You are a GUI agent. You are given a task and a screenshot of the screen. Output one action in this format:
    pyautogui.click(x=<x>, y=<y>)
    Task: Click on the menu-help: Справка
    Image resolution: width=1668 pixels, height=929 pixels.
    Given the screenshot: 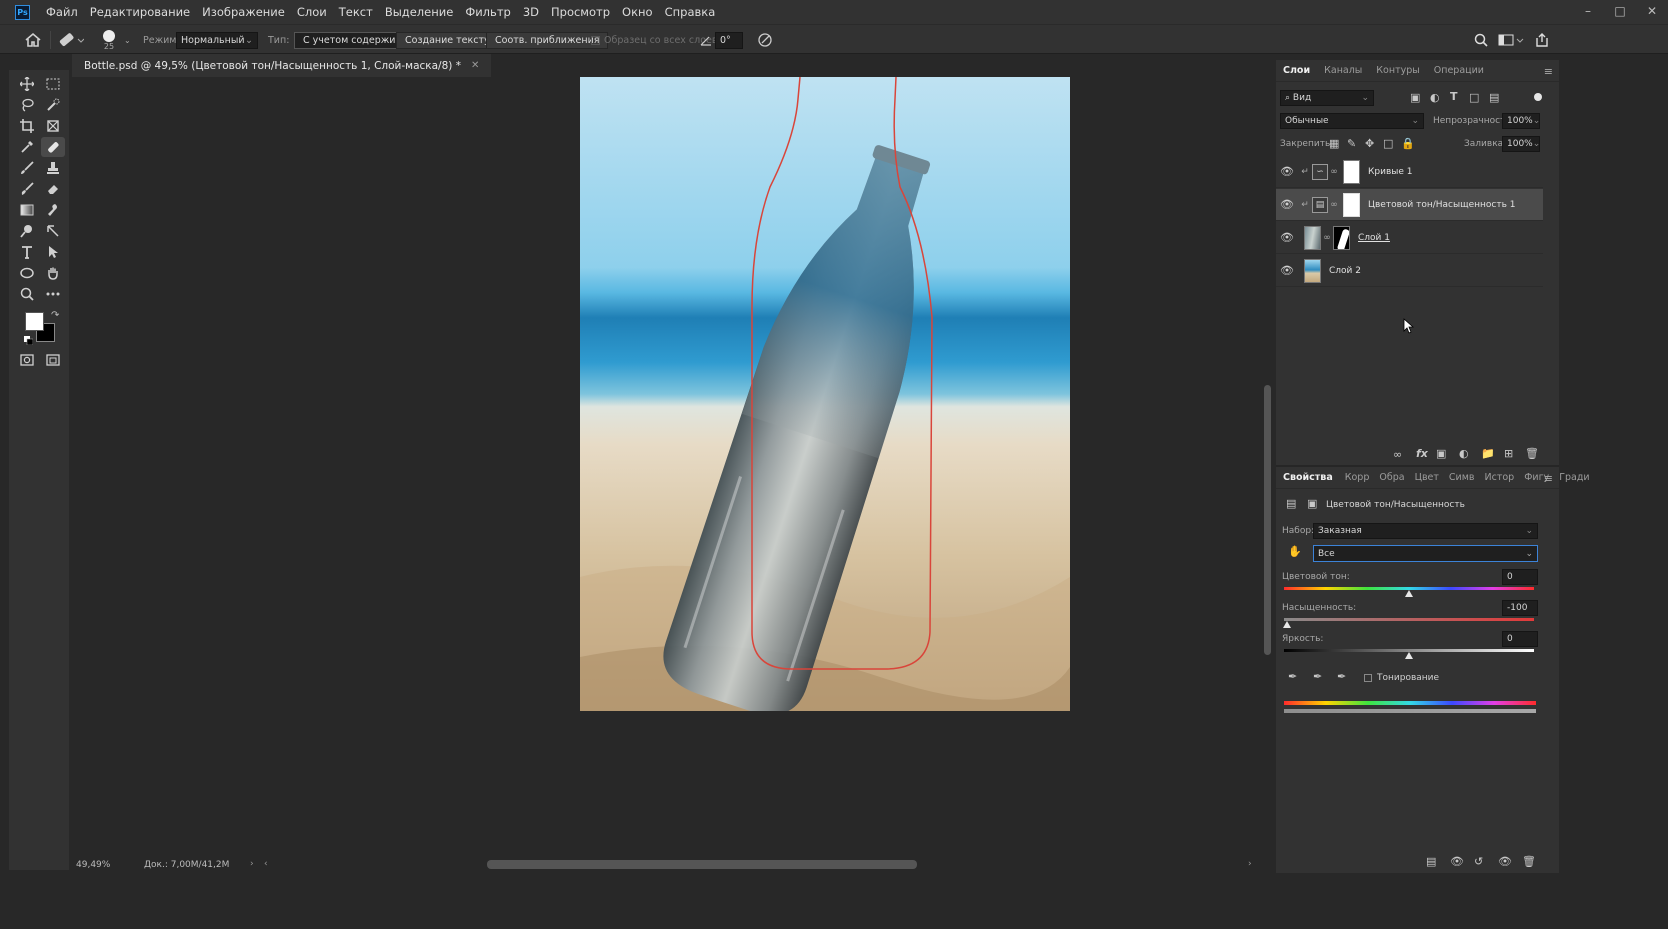 What is the action you would take?
    pyautogui.click(x=690, y=12)
    